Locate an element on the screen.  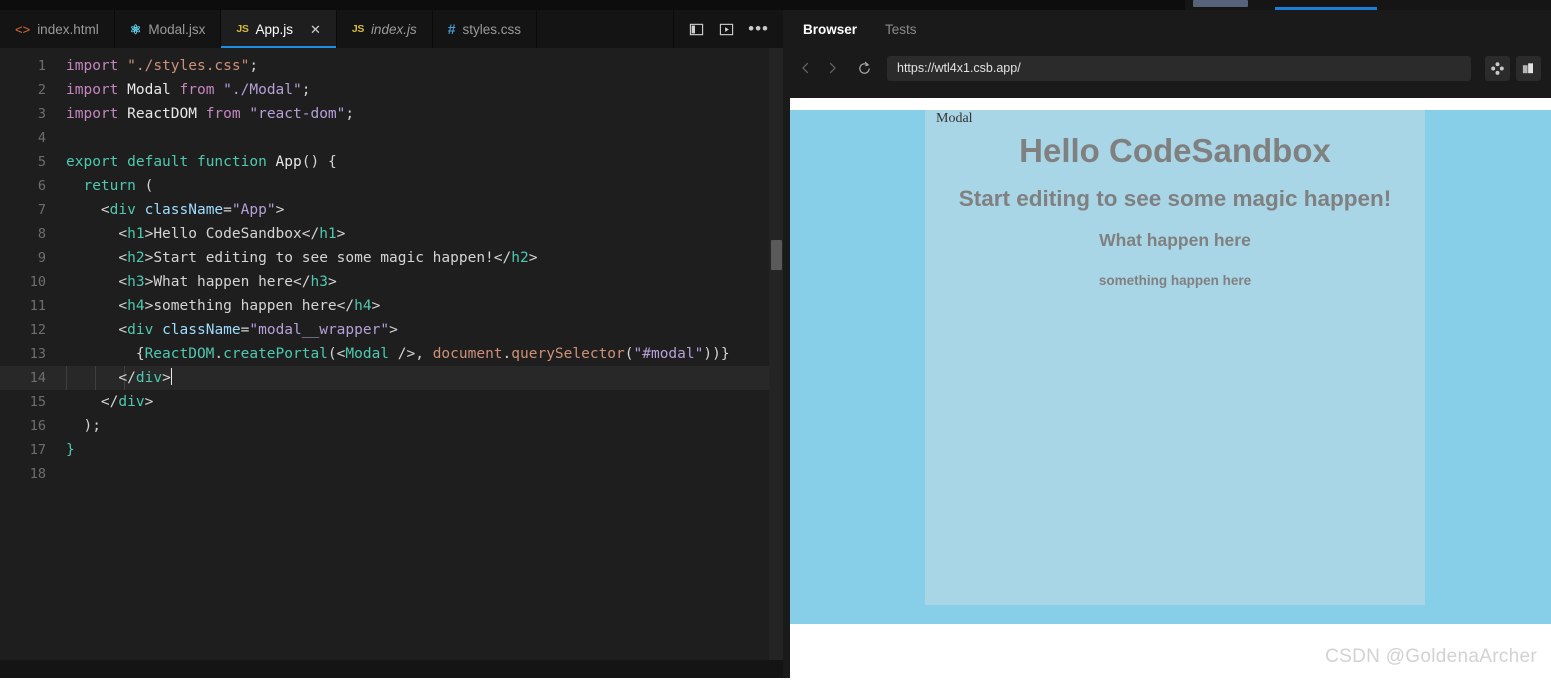
line-number: 14 is located at coordinates (37, 378).